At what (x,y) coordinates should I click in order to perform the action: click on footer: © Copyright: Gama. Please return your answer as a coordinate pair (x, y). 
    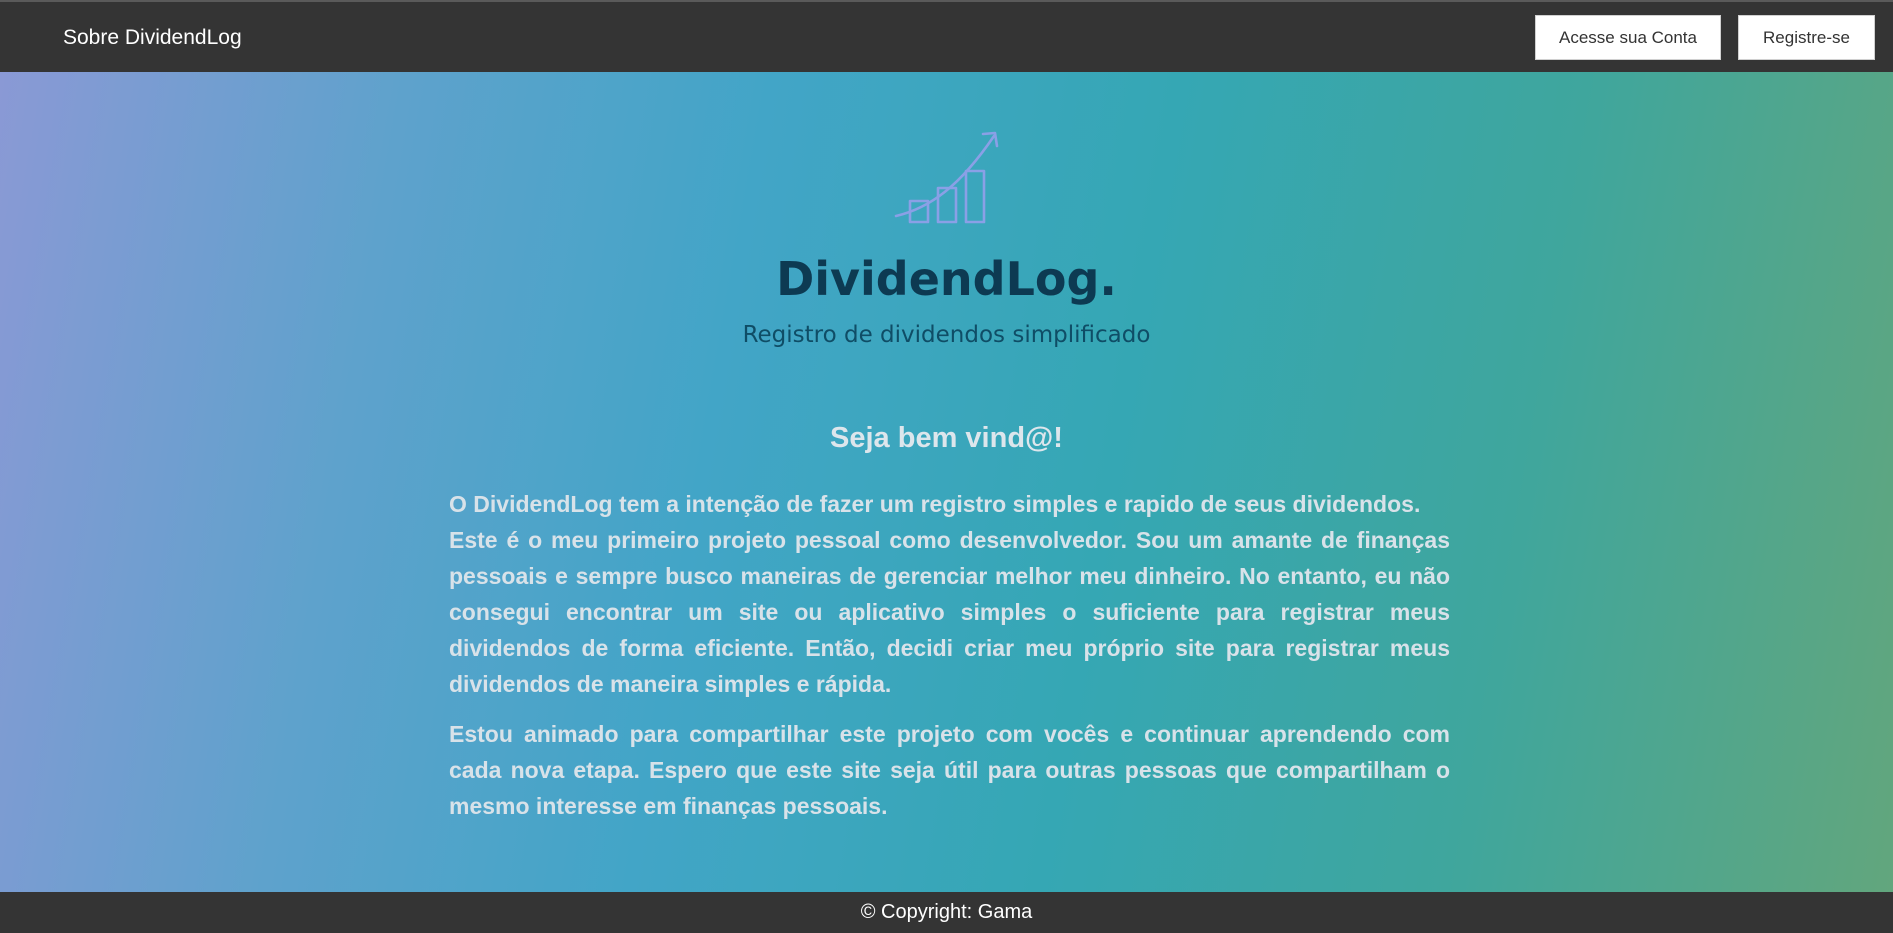
    Looking at the image, I should click on (946, 912).